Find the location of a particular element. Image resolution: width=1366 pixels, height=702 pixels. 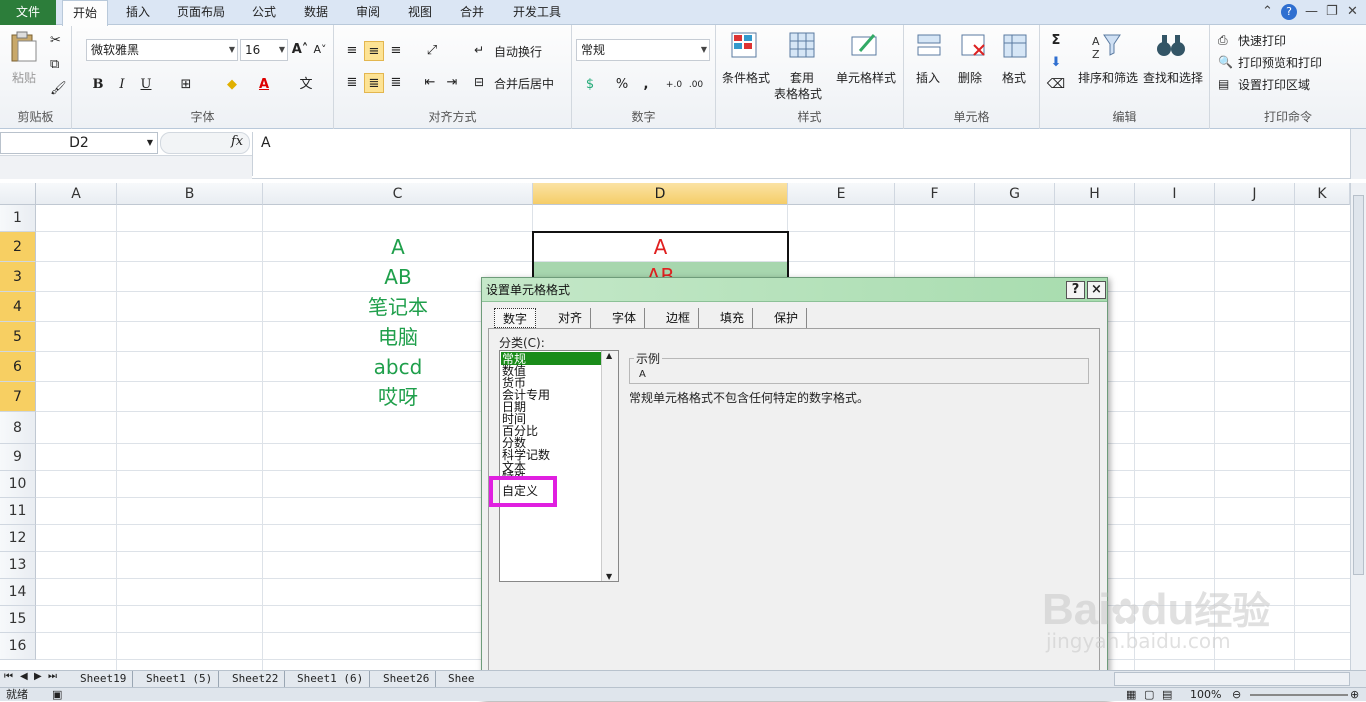

format-painter-icon: 🖌 is located at coordinates (58, 88).